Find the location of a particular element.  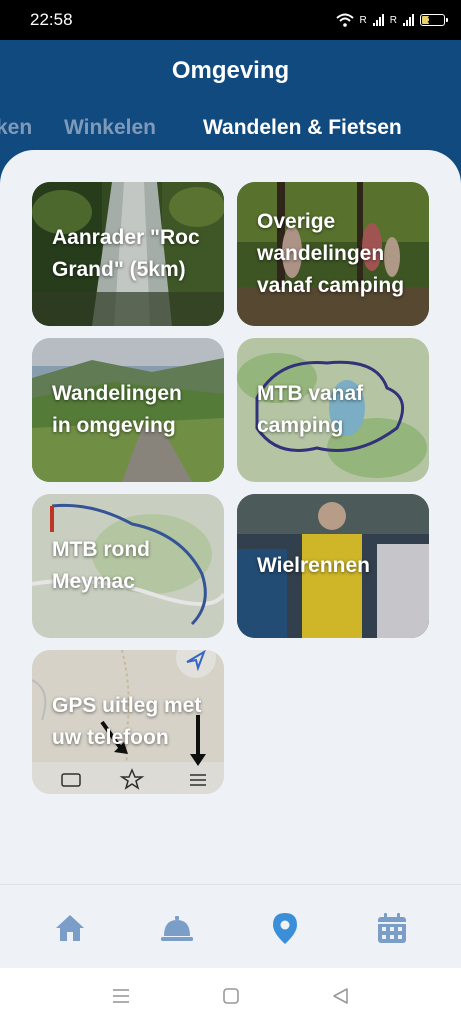

card-label: GPS uitleg met uw telefoon is located at coordinates (127, 721).